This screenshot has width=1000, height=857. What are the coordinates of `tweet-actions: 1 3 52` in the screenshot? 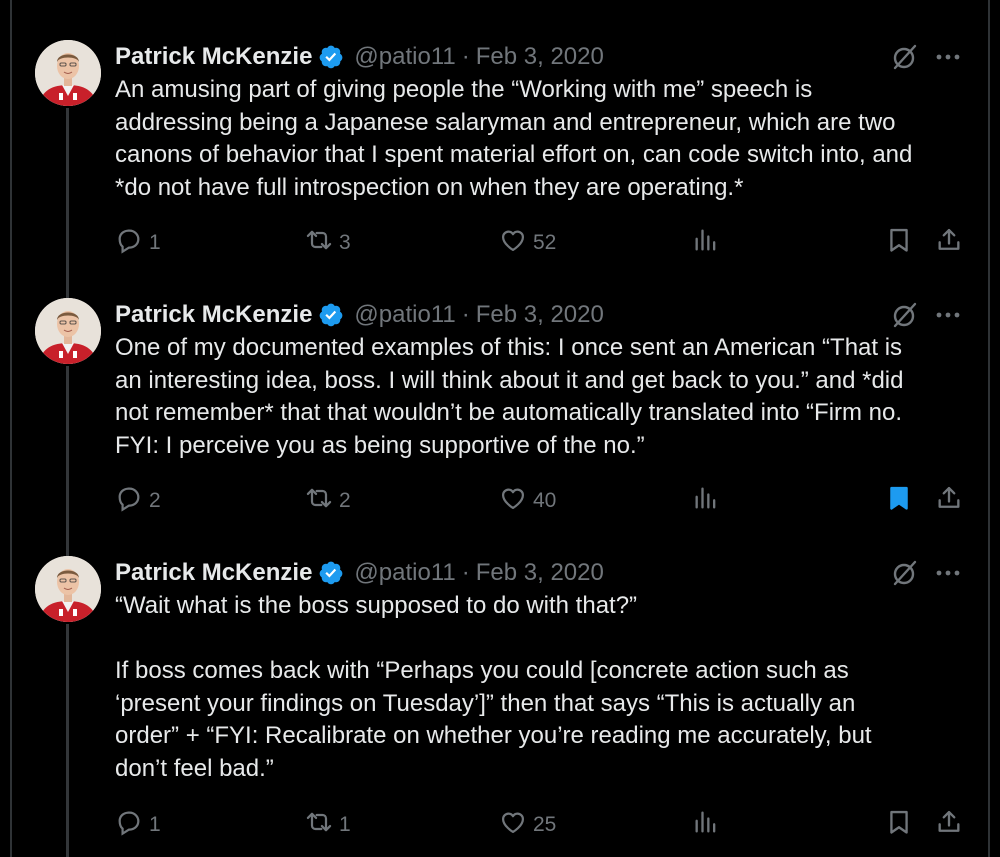 It's located at (500, 243).